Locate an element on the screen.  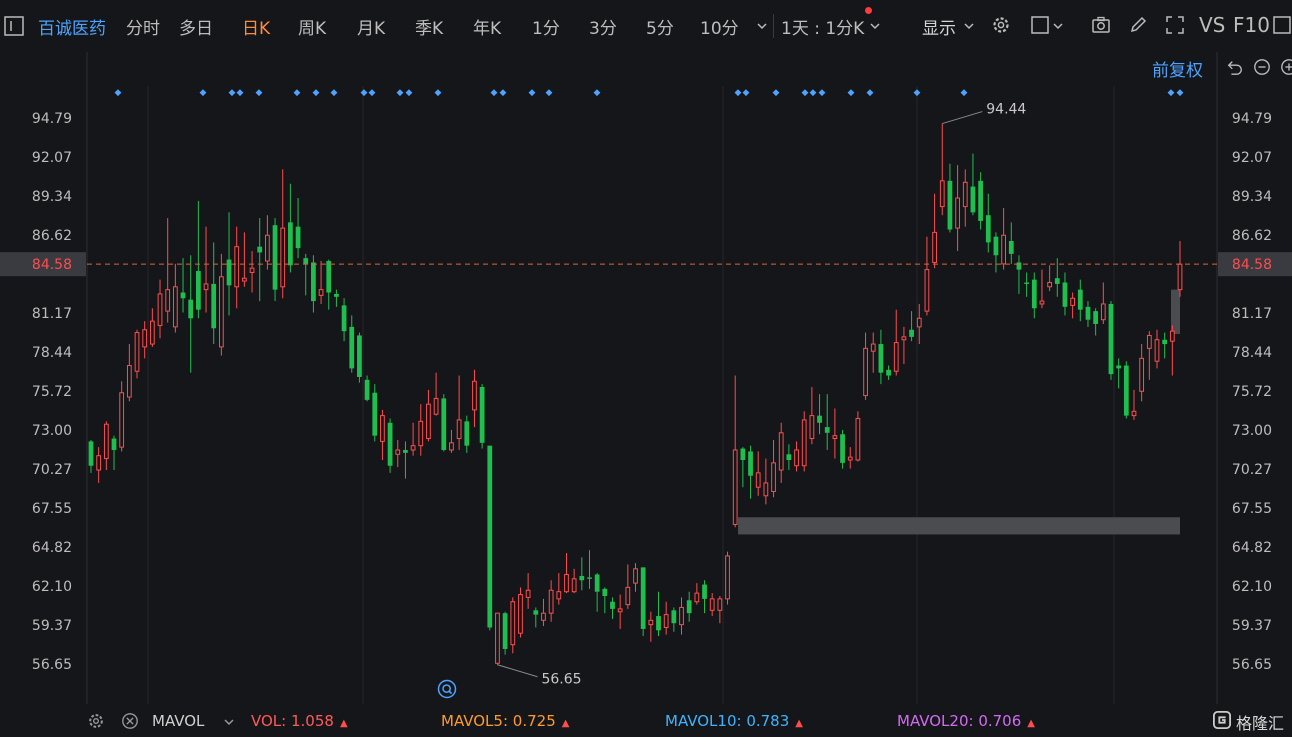
layout-square-icon is located at coordinates (1040, 25).